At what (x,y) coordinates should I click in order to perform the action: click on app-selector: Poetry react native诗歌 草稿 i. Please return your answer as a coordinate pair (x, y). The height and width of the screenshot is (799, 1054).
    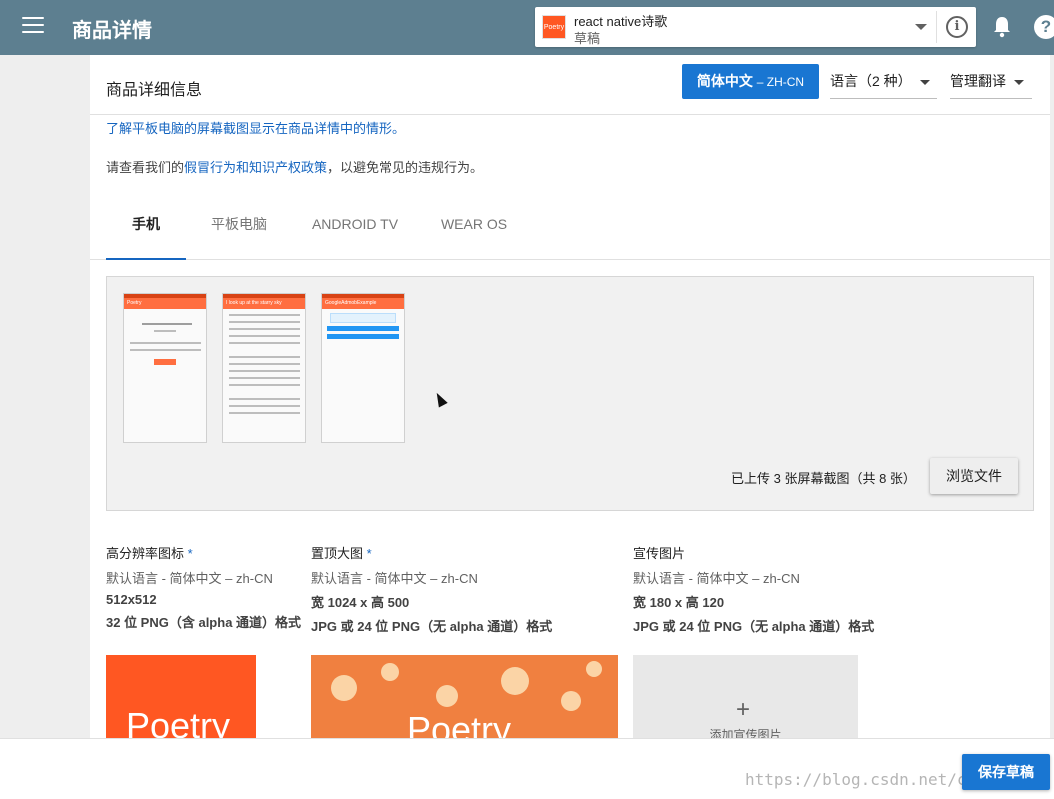
    Looking at the image, I should click on (755, 27).